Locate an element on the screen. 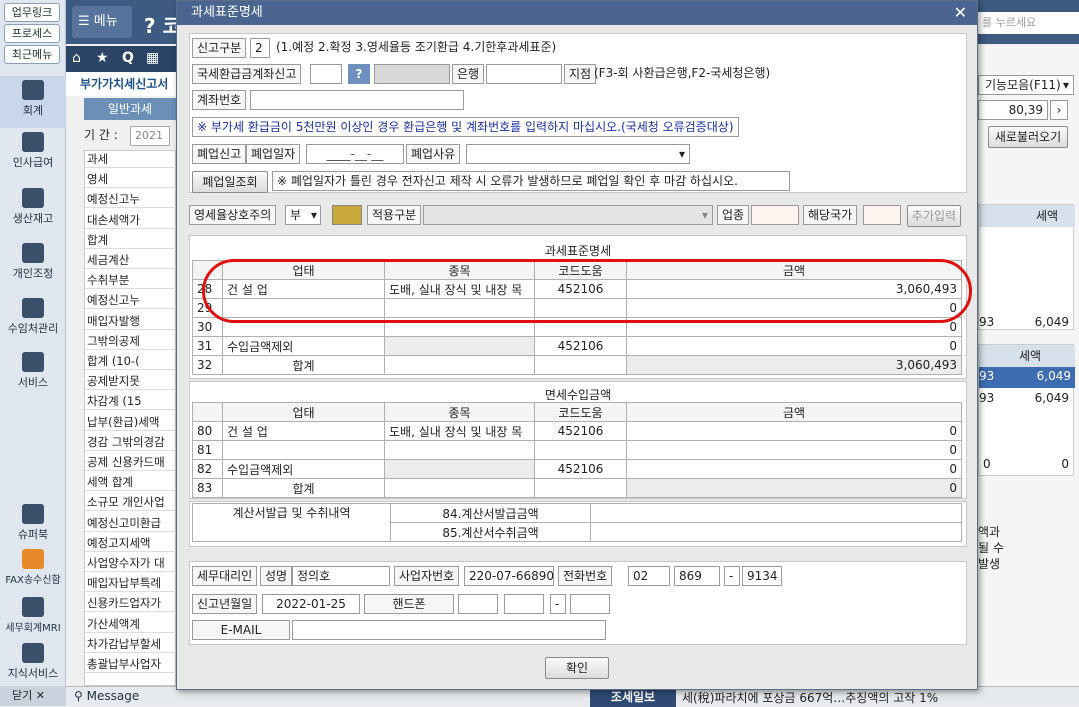  right-cell: 93 is located at coordinates (987, 322).